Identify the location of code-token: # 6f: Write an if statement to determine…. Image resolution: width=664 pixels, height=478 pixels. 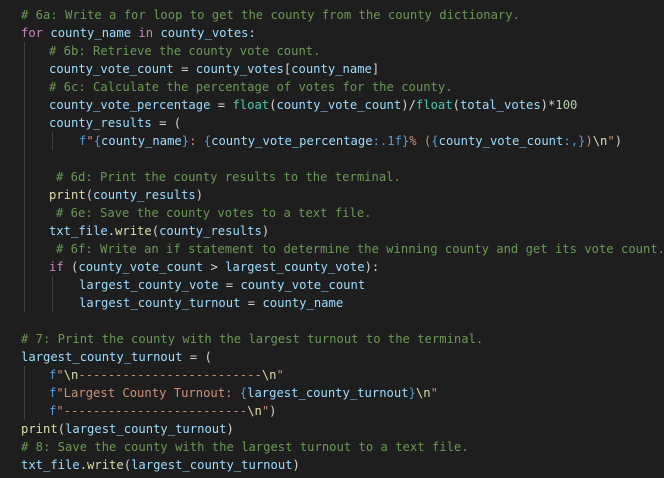
(360, 249).